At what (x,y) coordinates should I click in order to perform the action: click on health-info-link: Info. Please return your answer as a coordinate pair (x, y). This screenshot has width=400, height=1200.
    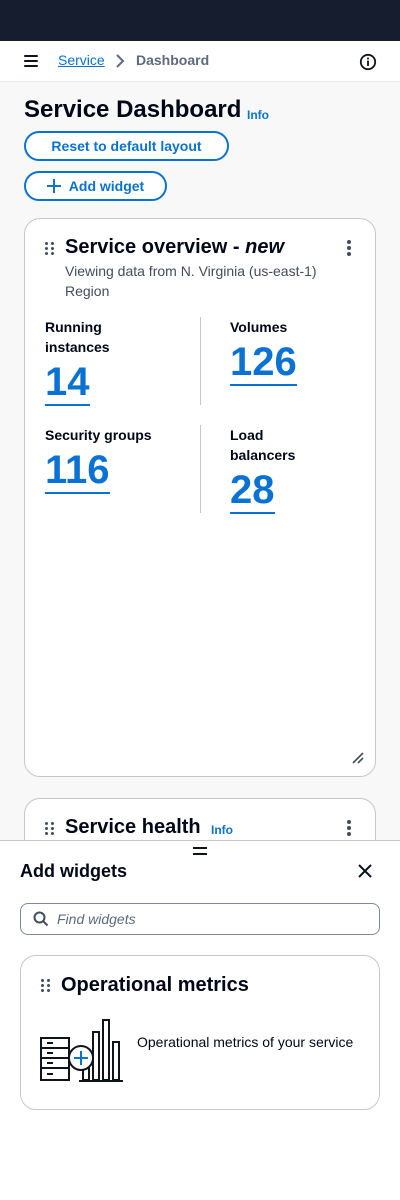
    Looking at the image, I should click on (222, 830).